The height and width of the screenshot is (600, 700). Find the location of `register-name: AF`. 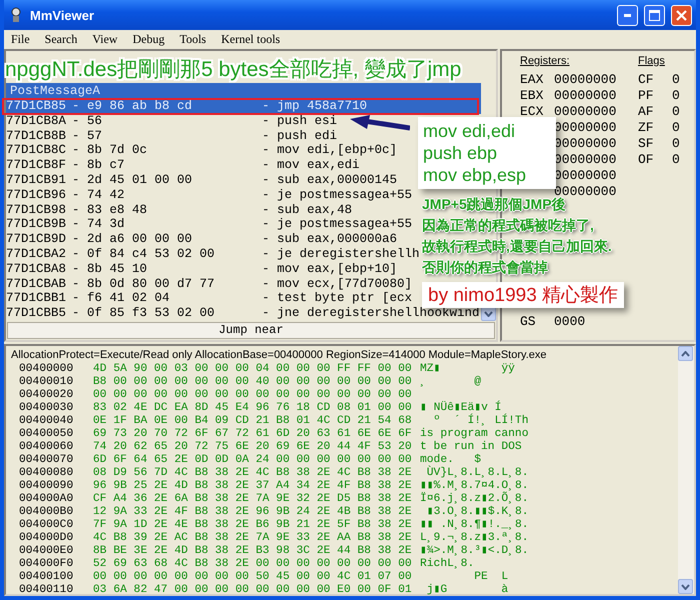

register-name: AF is located at coordinates (646, 112).